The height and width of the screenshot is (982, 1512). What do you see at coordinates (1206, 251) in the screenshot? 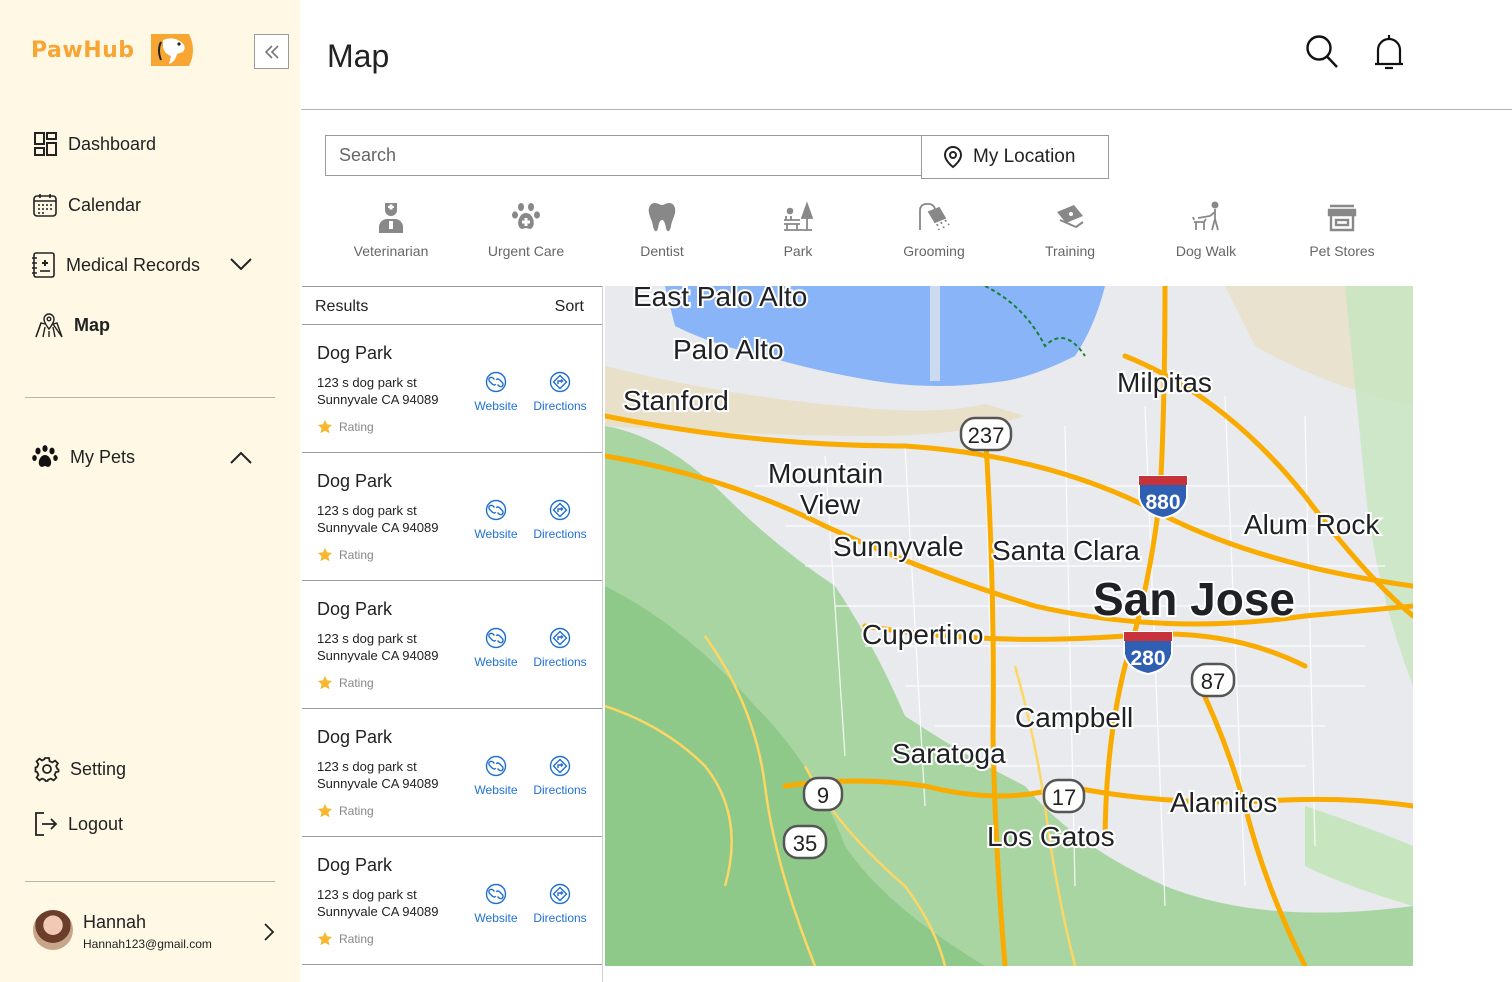
I see `category-label: Dog Walk` at bounding box center [1206, 251].